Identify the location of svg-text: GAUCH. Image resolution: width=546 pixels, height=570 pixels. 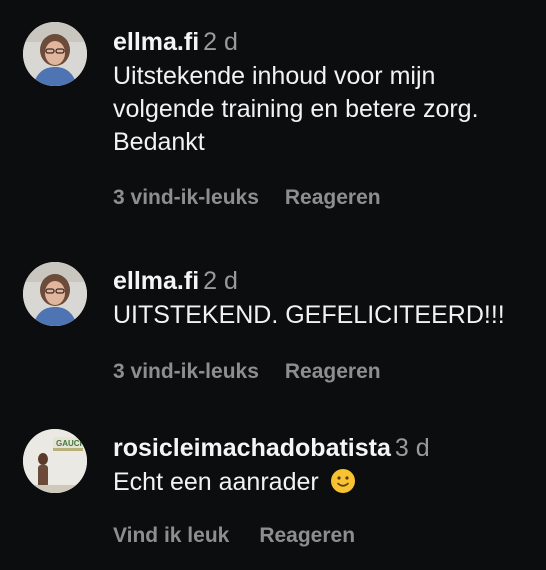
(71, 443).